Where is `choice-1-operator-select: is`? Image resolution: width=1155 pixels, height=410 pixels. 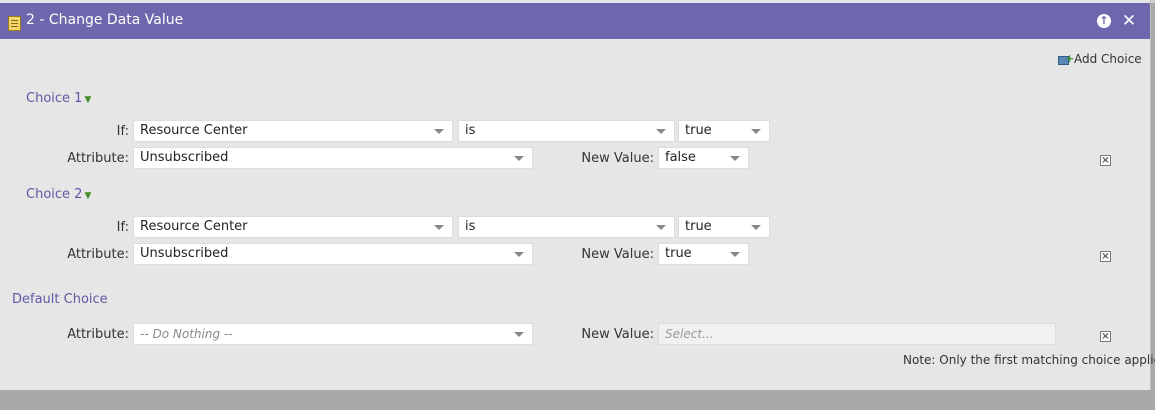 choice-1-operator-select: is is located at coordinates (566, 131).